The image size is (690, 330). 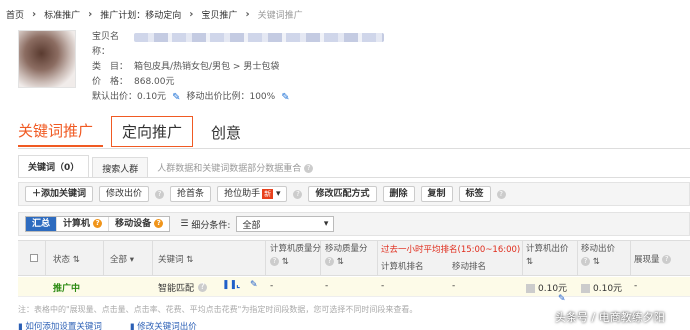 I want to click on product-name-label: 宝贝名称：, so click(x=106, y=44).